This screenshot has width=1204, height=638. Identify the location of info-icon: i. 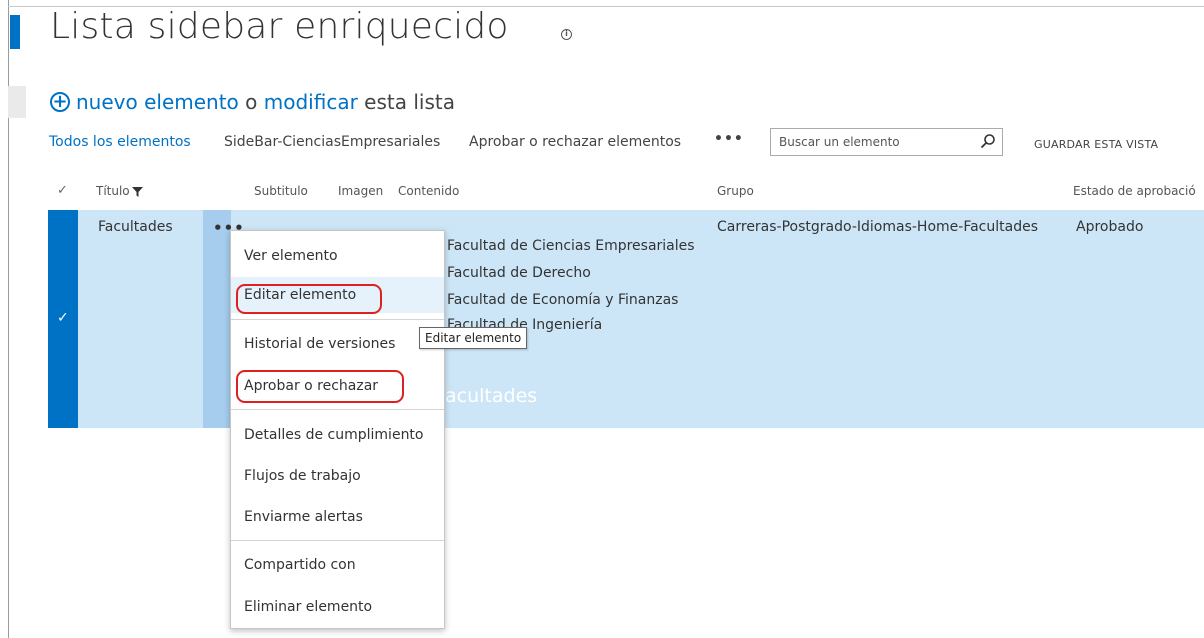
(566, 34).